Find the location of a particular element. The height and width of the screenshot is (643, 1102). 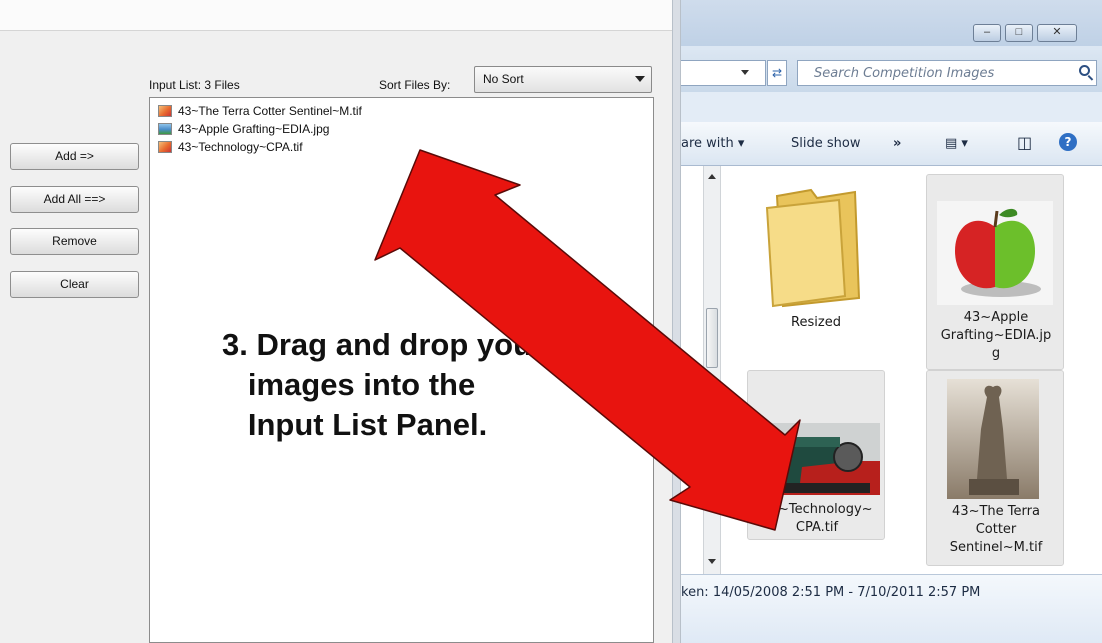

scroll-thumb is located at coordinates (712, 338).